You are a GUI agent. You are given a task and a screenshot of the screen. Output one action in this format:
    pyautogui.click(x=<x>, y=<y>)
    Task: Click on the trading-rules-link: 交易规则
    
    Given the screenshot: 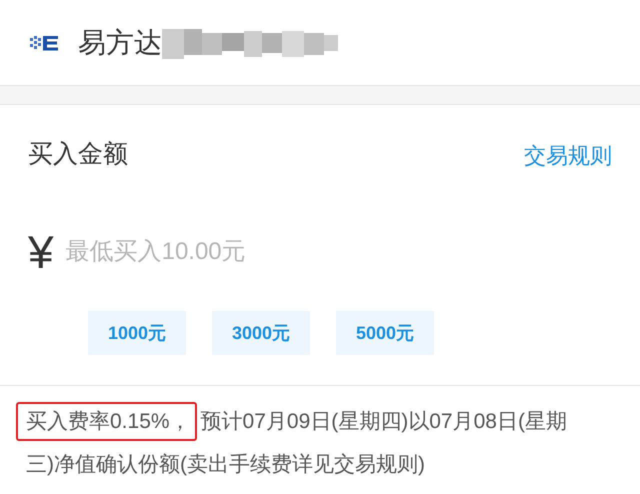 What is the action you would take?
    pyautogui.click(x=568, y=155)
    